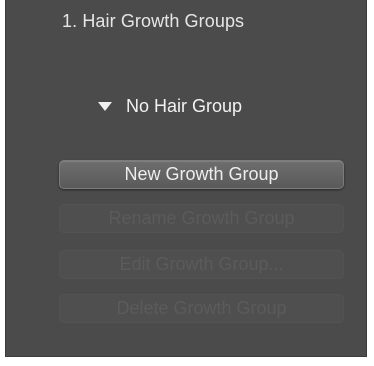 The image size is (374, 366). What do you see at coordinates (153, 21) in the screenshot?
I see `panel-title: 1. Hair Growth Groups` at bounding box center [153, 21].